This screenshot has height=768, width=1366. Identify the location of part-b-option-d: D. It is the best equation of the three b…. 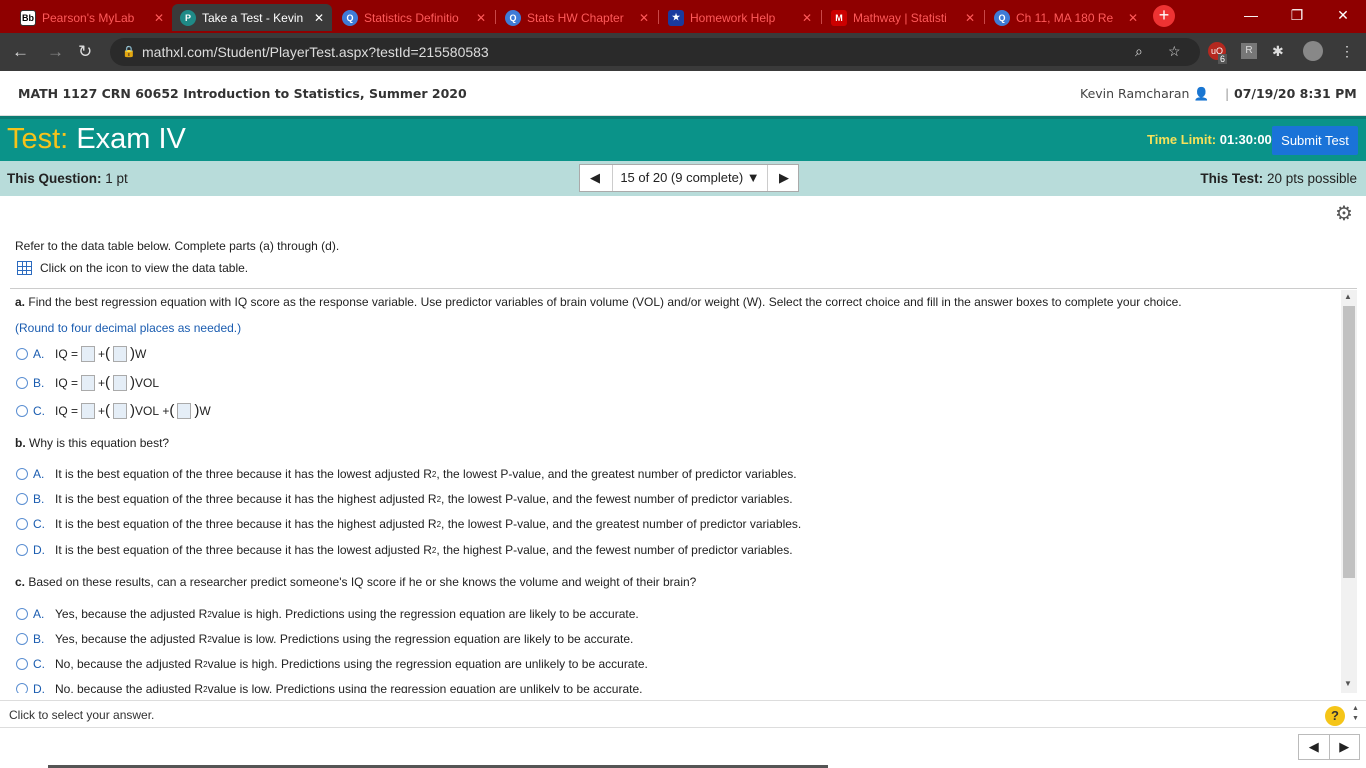
(404, 550).